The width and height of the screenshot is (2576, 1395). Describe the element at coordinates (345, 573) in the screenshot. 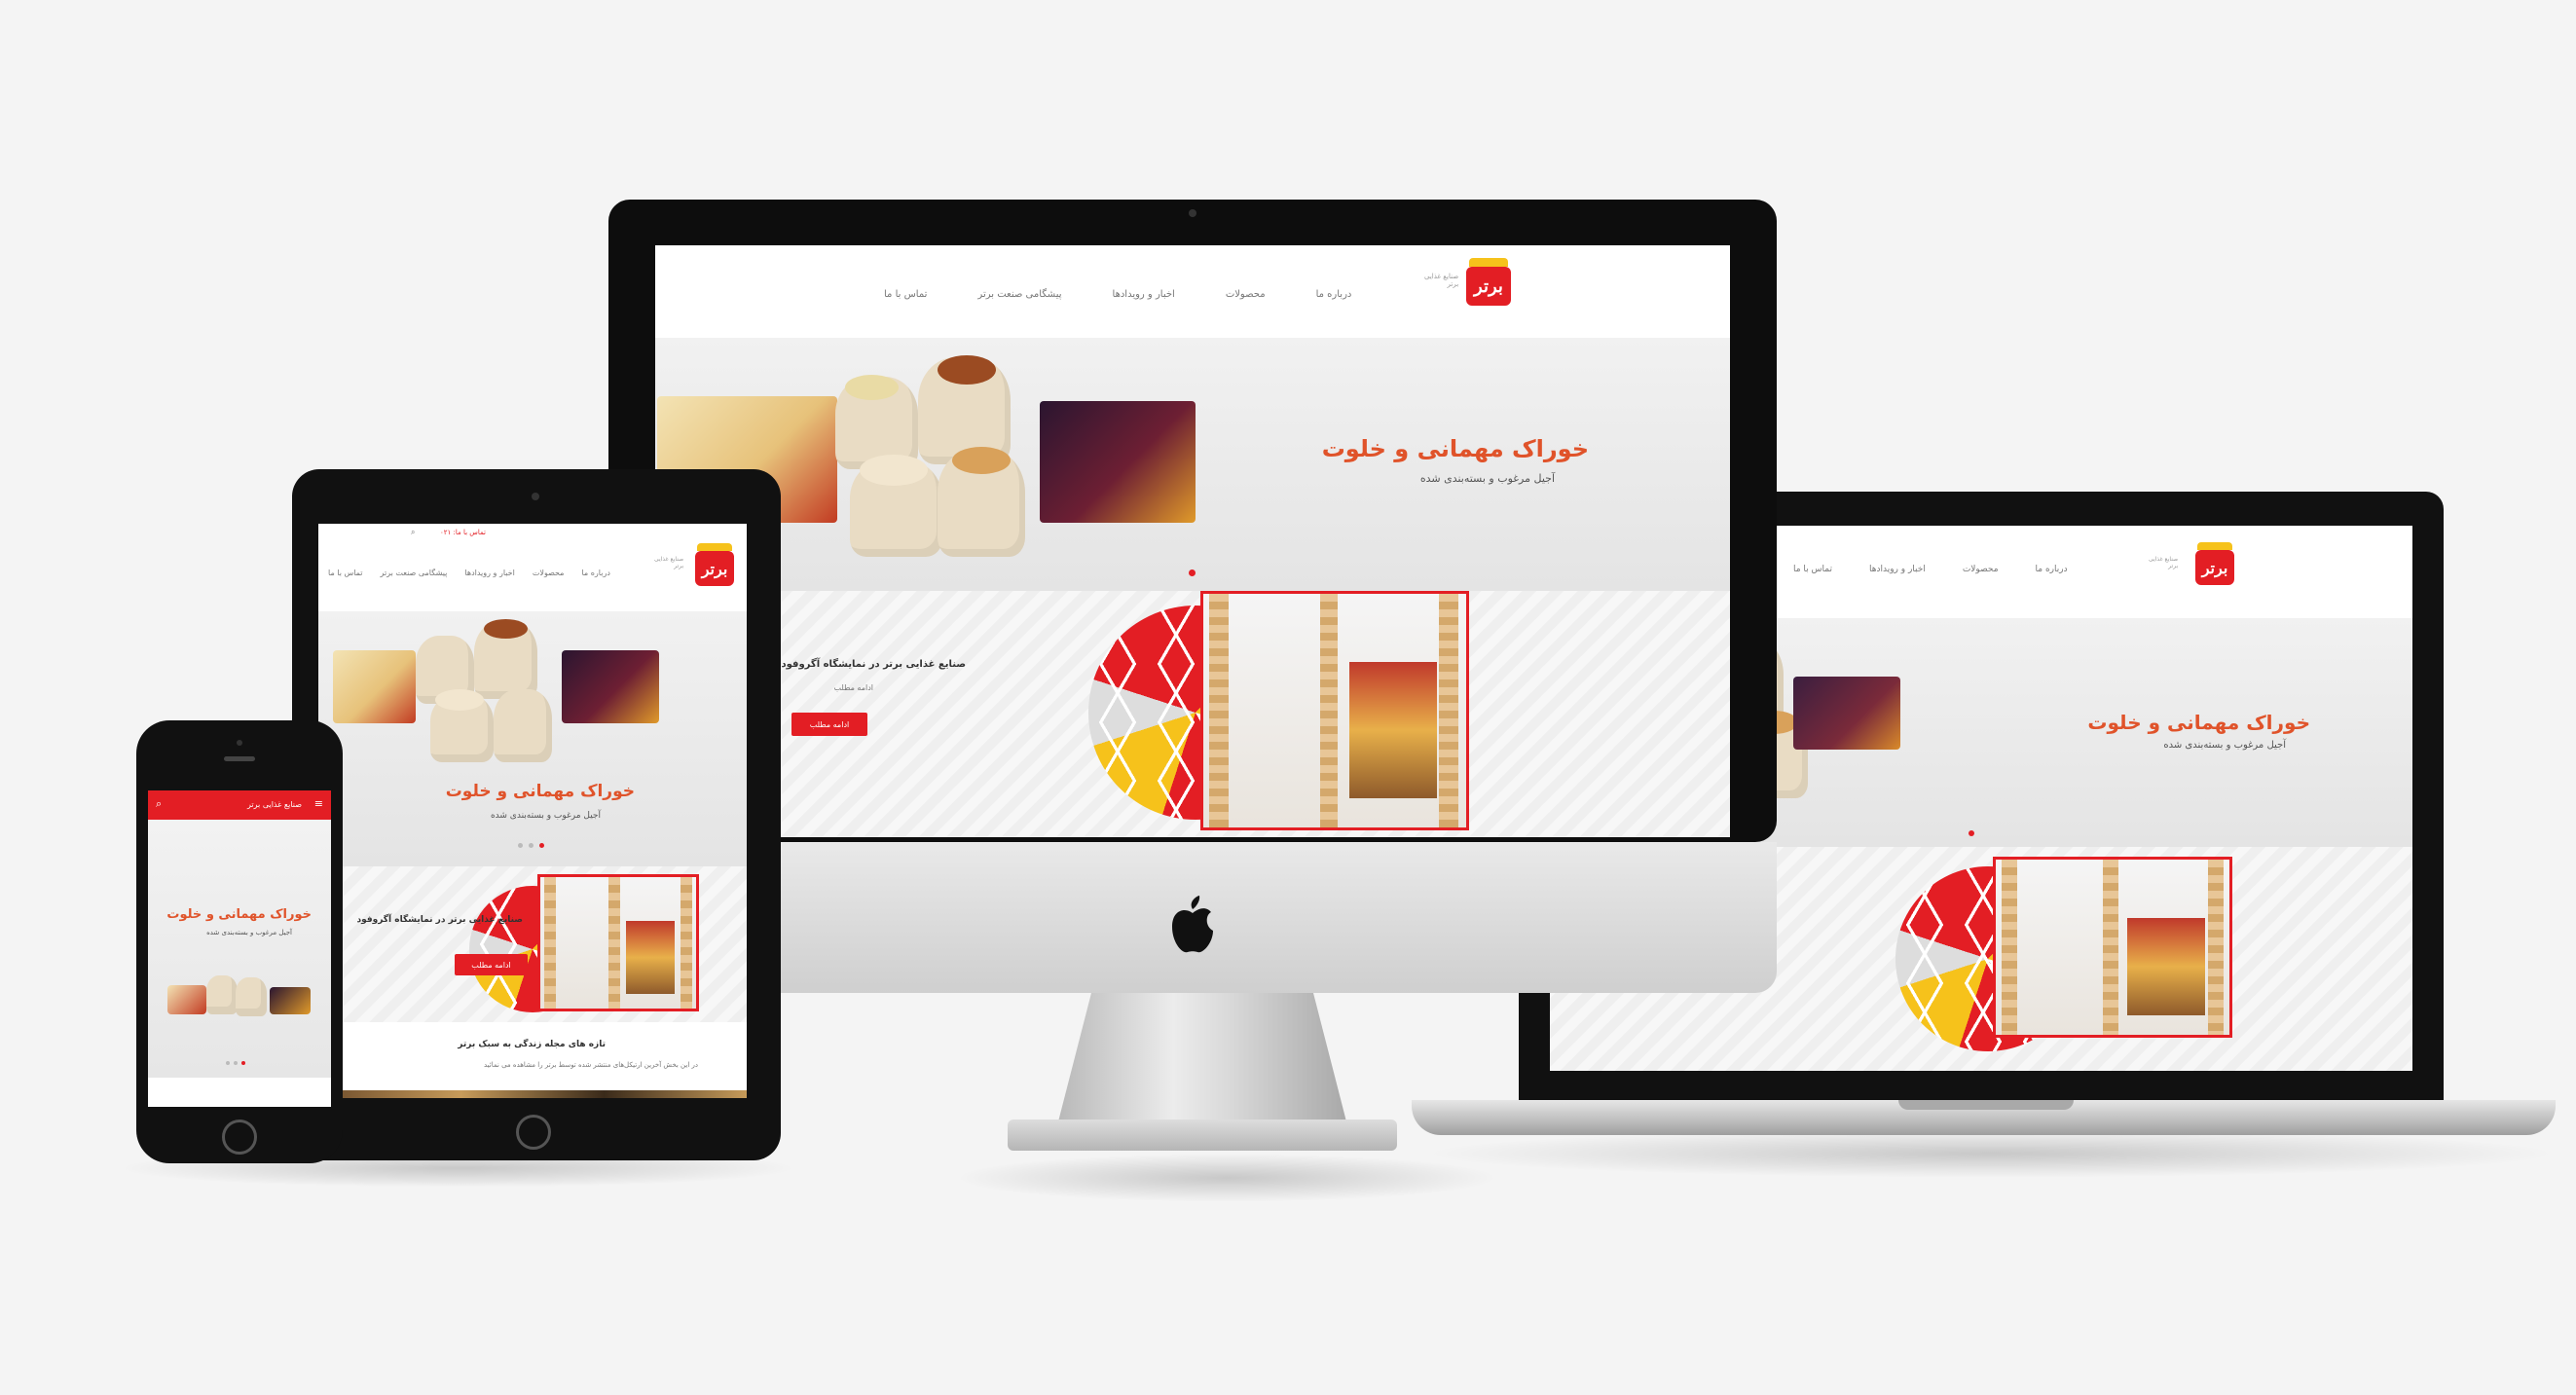

I see `tablet-nav-item: تماس با ما` at that location.